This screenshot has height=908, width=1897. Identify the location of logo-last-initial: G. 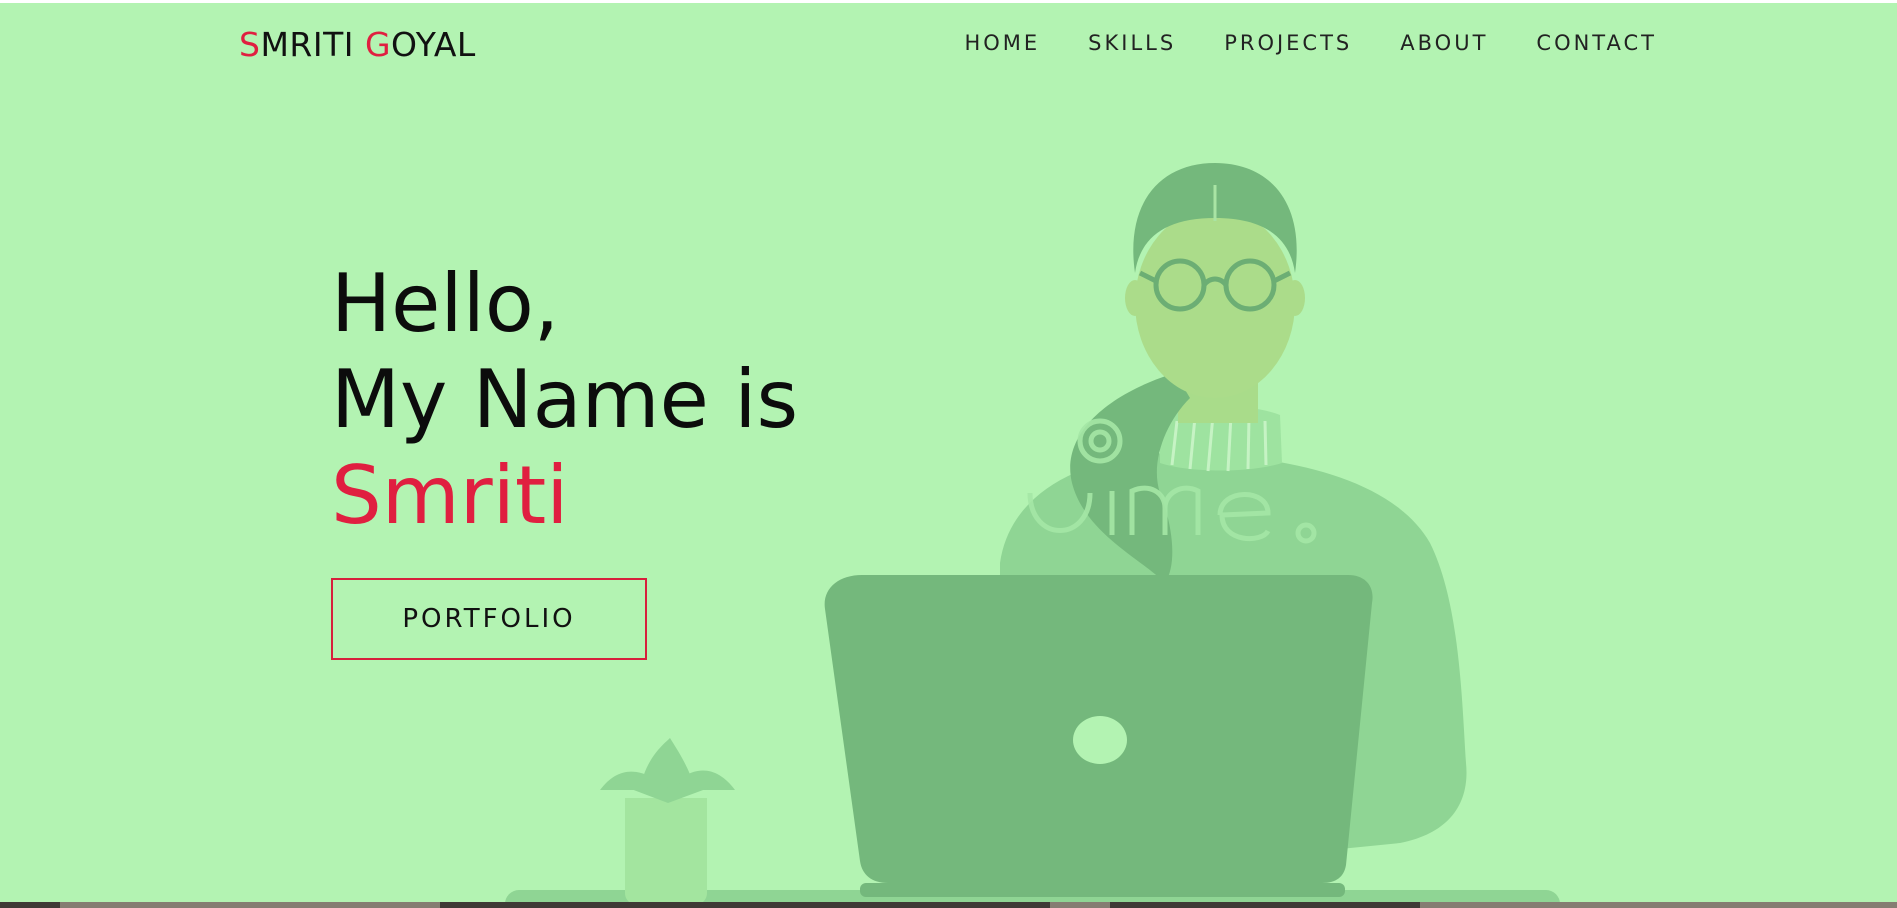
(378, 44).